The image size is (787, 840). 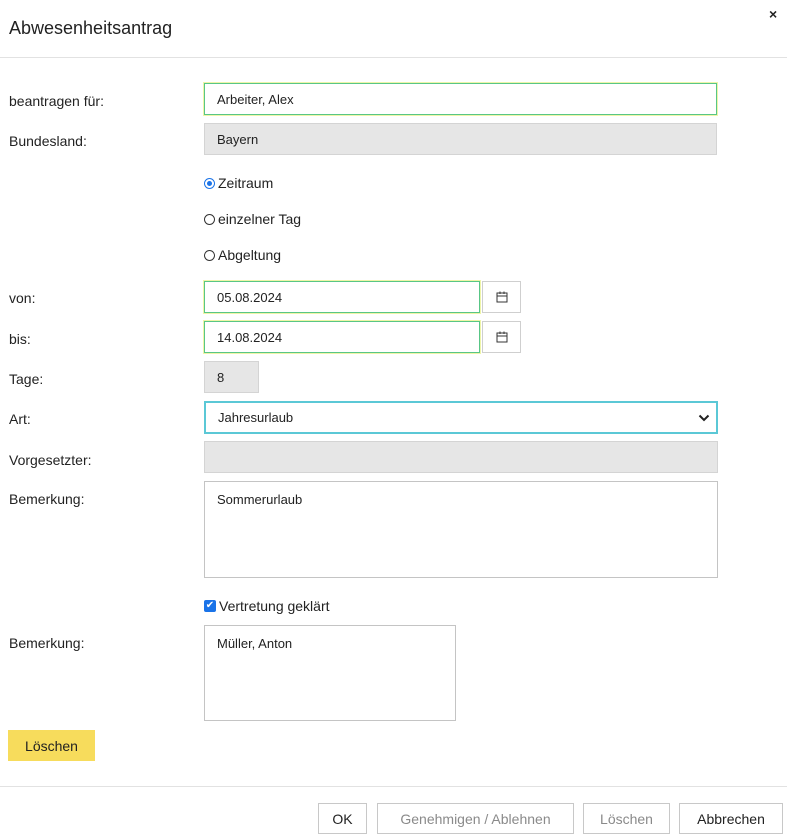 I want to click on loeschen-button: Löschen, so click(x=626, y=818).